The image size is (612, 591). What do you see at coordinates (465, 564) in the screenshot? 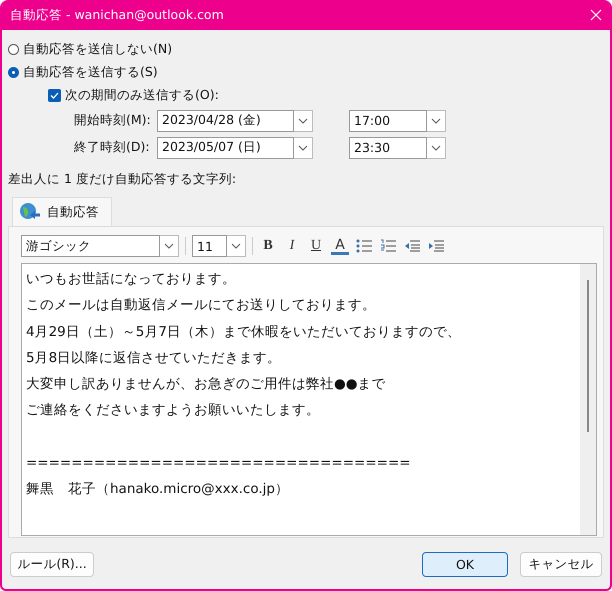
I see `ok-button: OK` at bounding box center [465, 564].